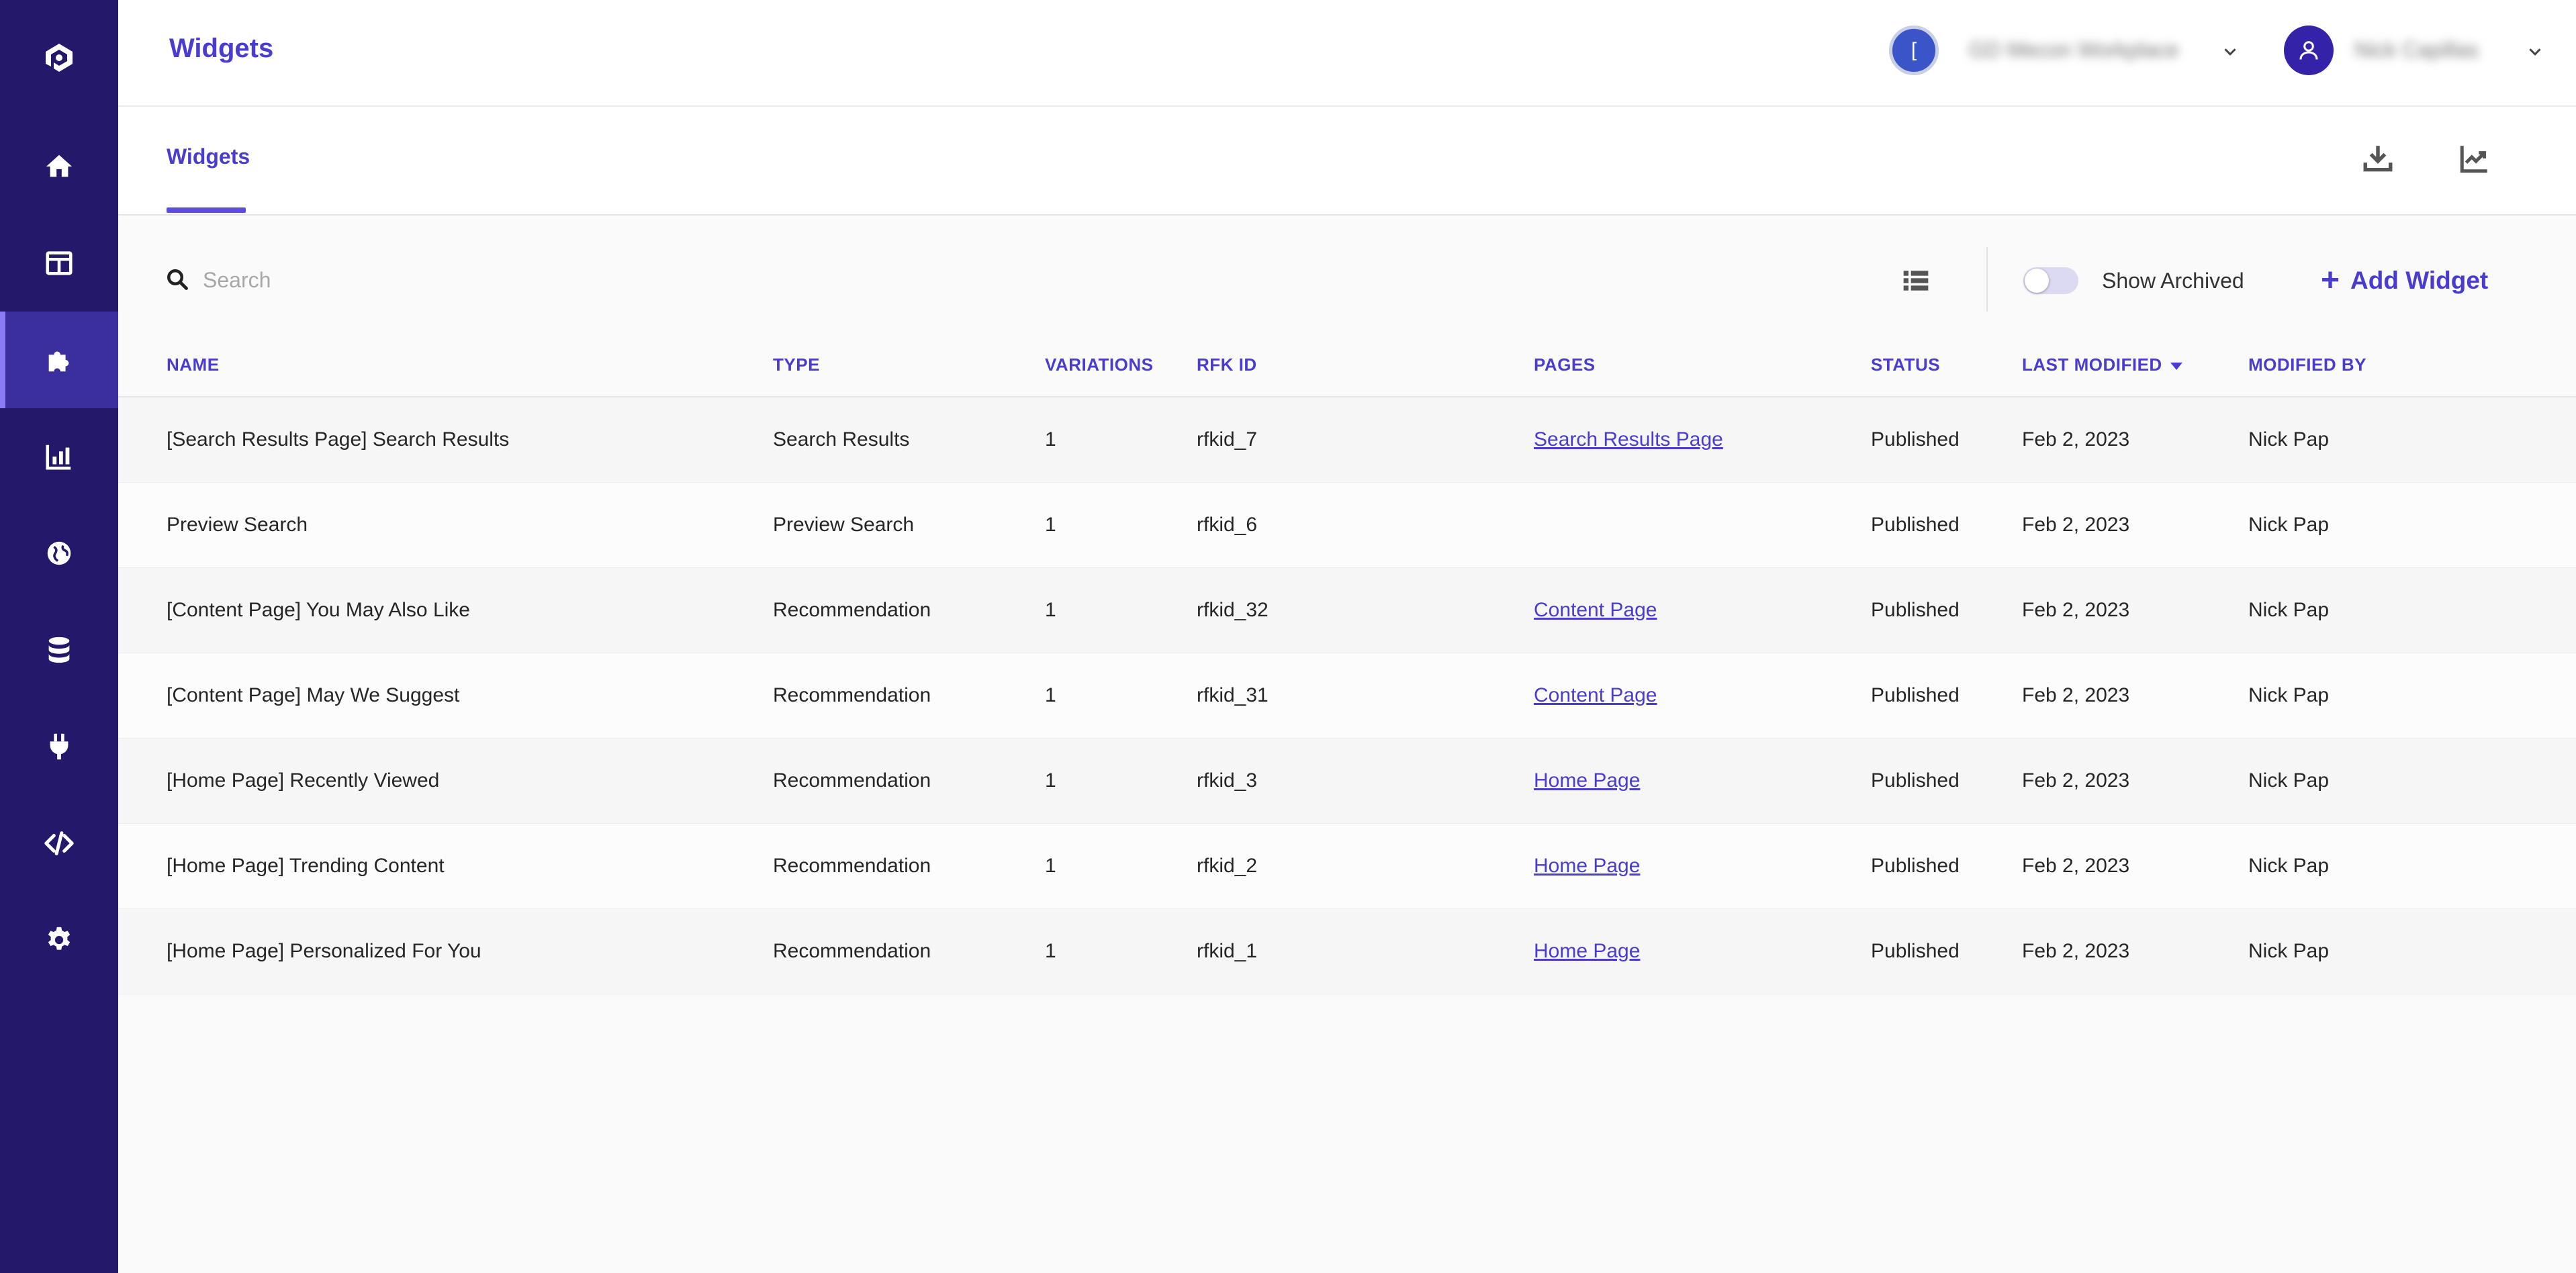 This screenshot has height=1273, width=2576. What do you see at coordinates (505, 280) in the screenshot?
I see `search-input` at bounding box center [505, 280].